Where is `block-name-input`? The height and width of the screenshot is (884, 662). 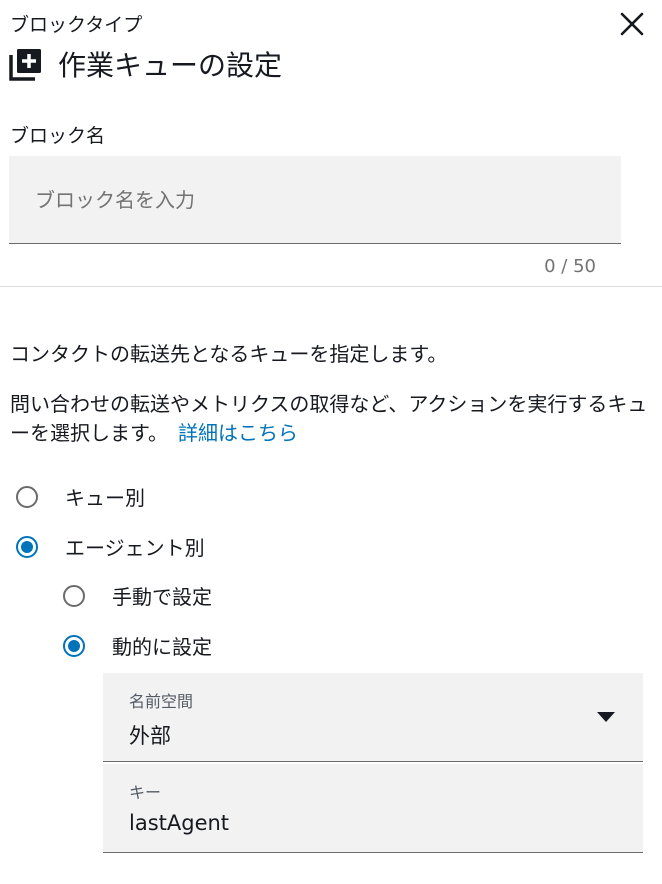
block-name-input is located at coordinates (315, 200).